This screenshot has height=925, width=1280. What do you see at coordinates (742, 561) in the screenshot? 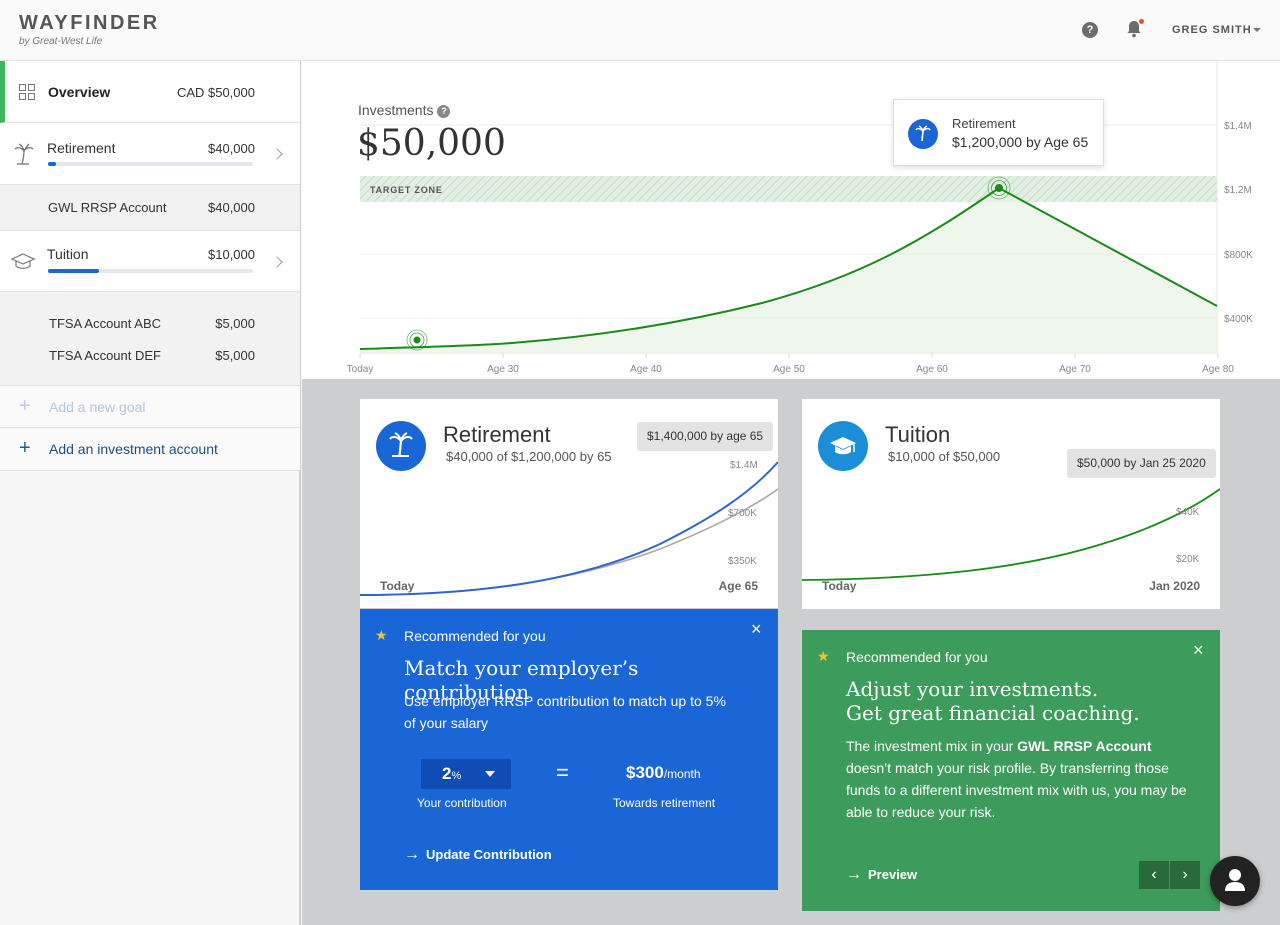
I see `y-tick: $350K` at bounding box center [742, 561].